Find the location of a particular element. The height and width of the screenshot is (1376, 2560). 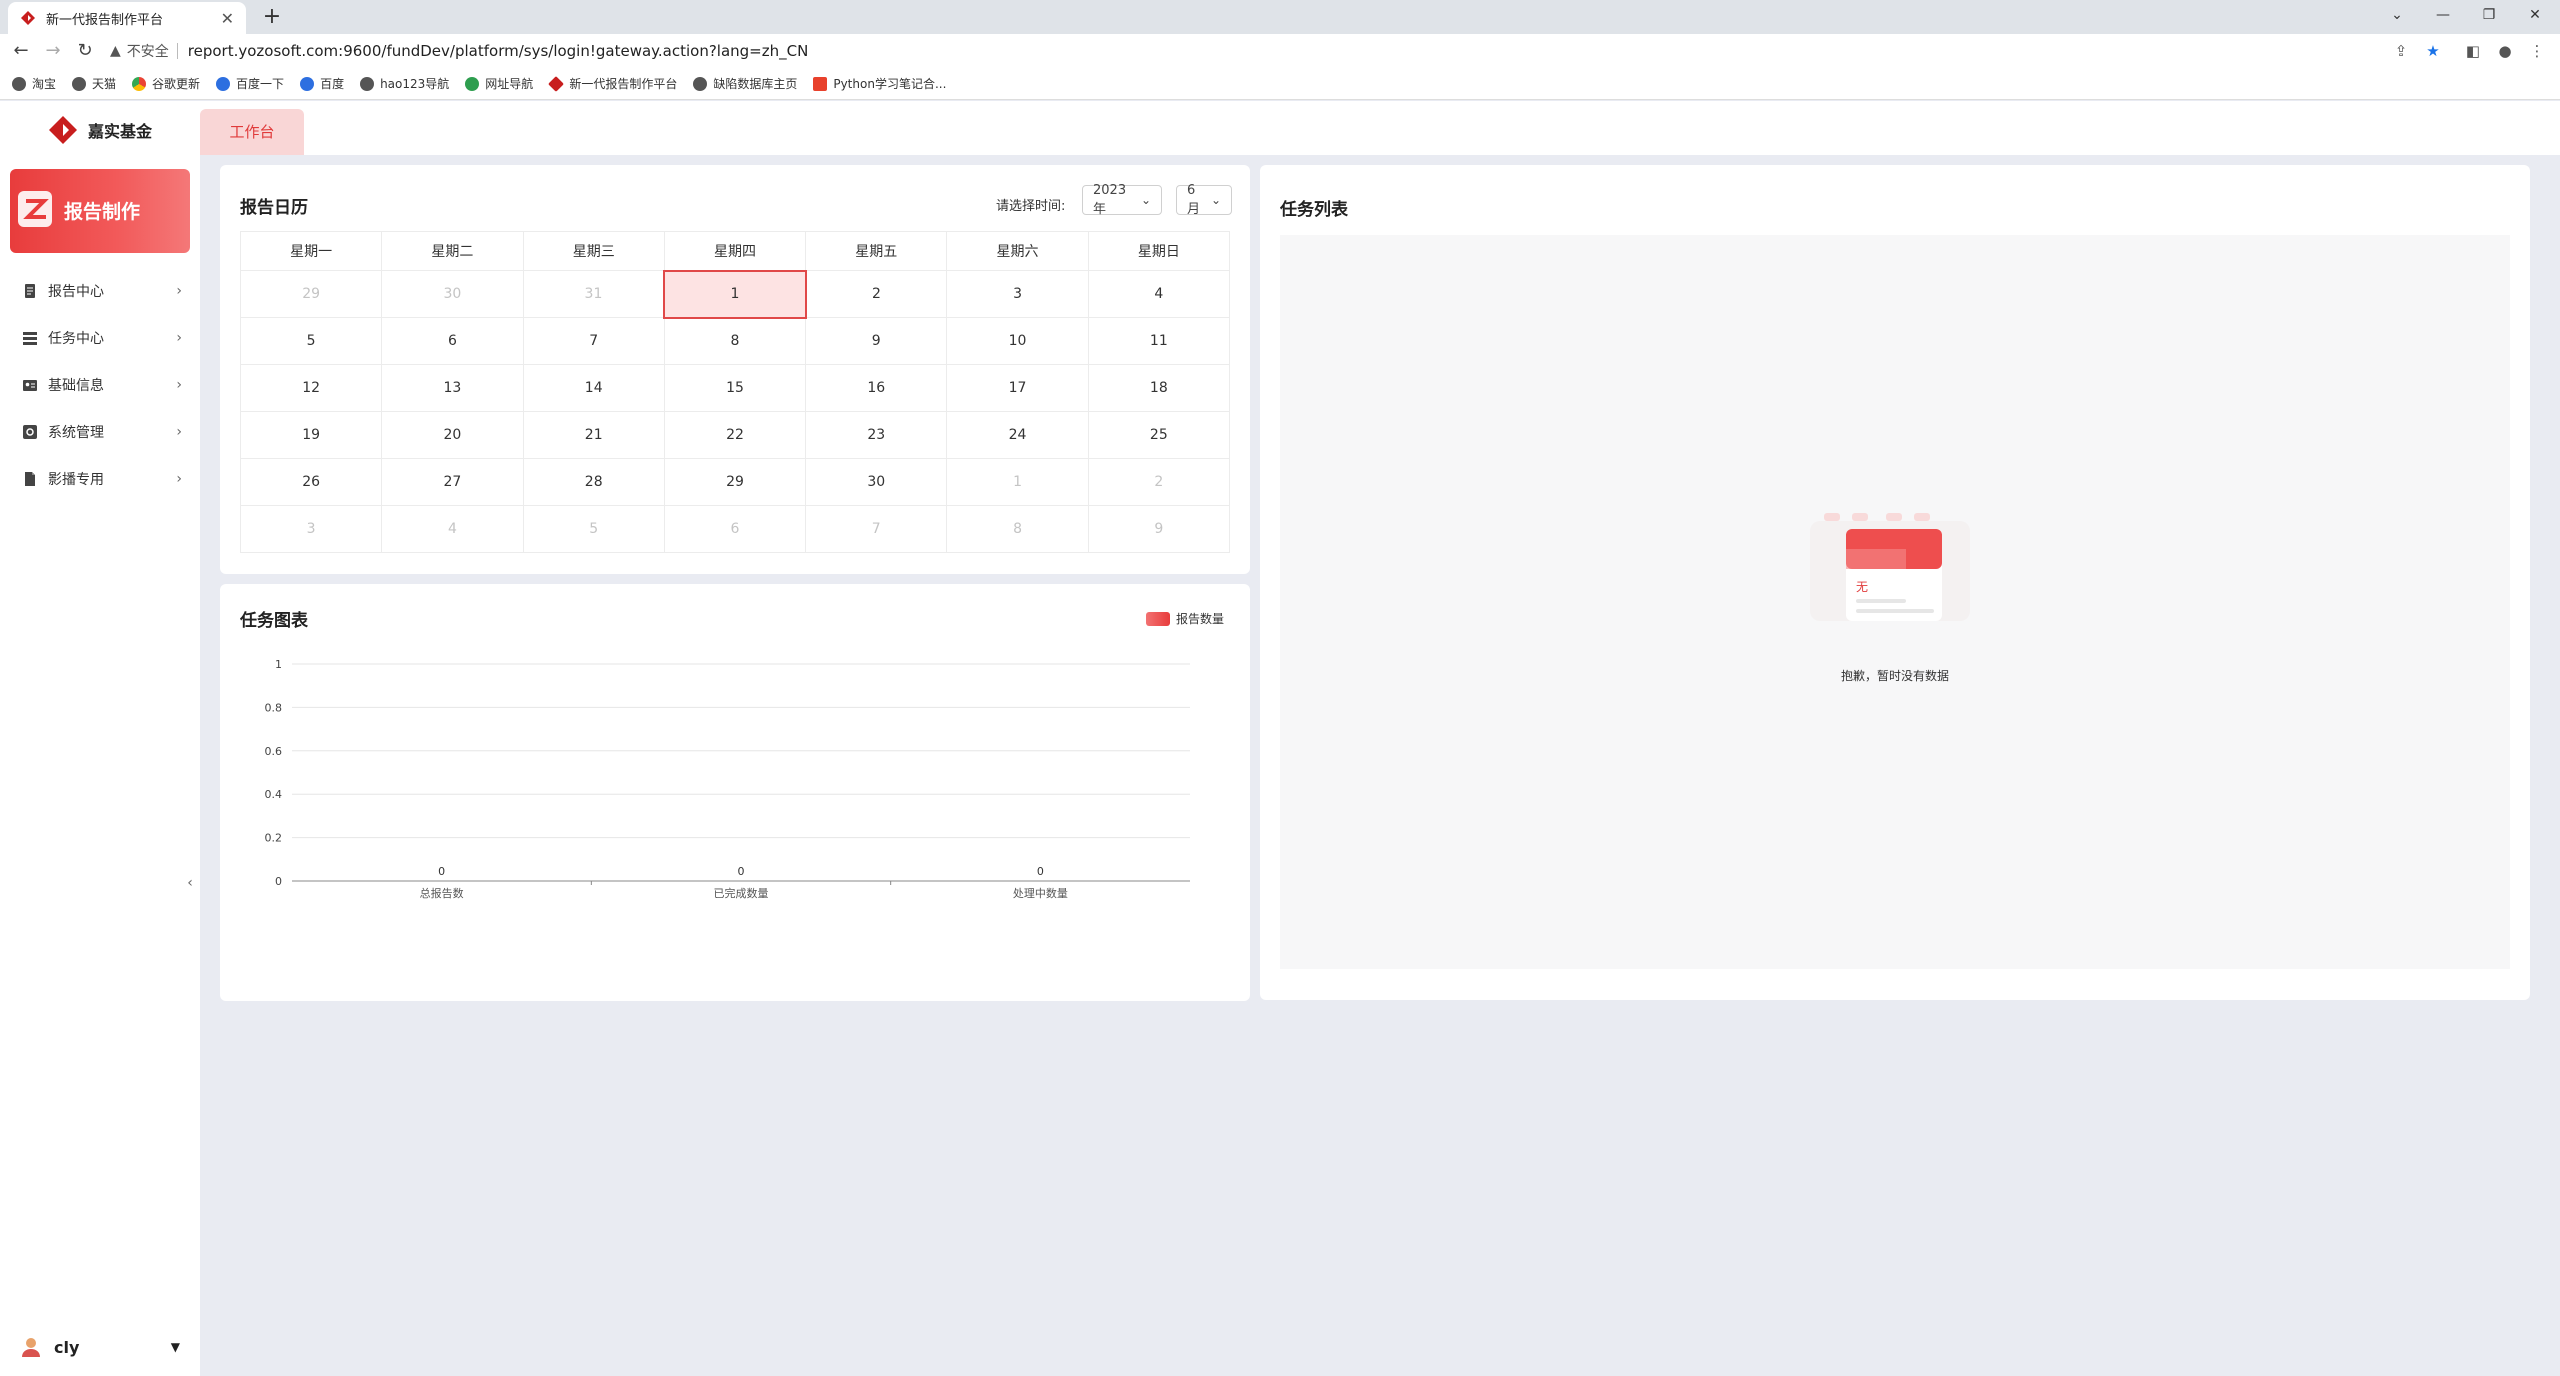

calendar-day-cell: 17 is located at coordinates (1017, 388).